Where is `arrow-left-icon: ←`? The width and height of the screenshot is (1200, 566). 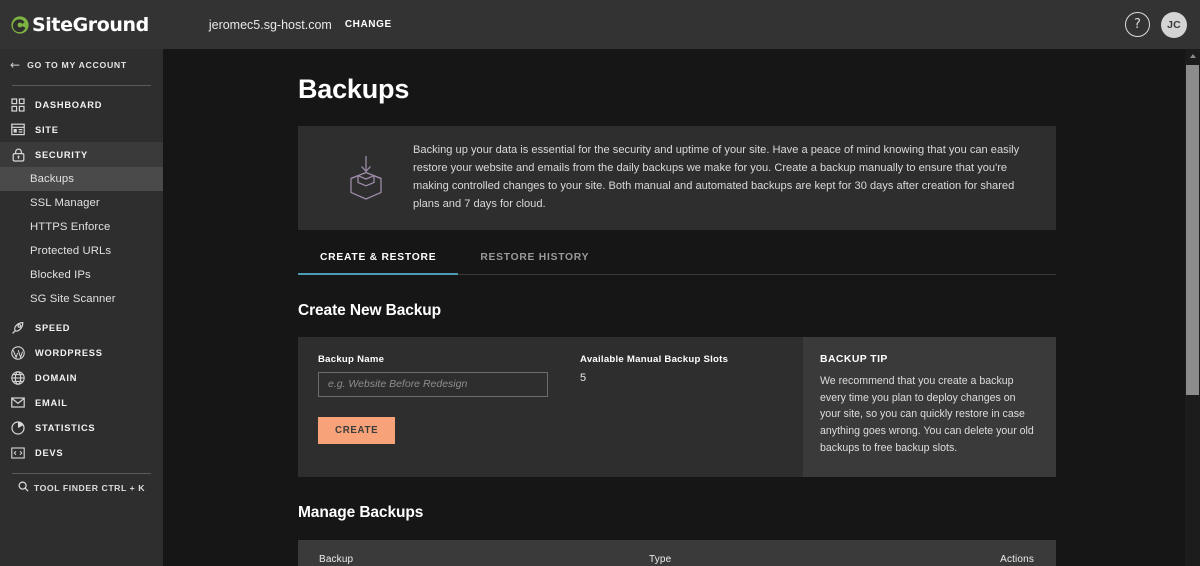
arrow-left-icon: ← is located at coordinates (15, 65).